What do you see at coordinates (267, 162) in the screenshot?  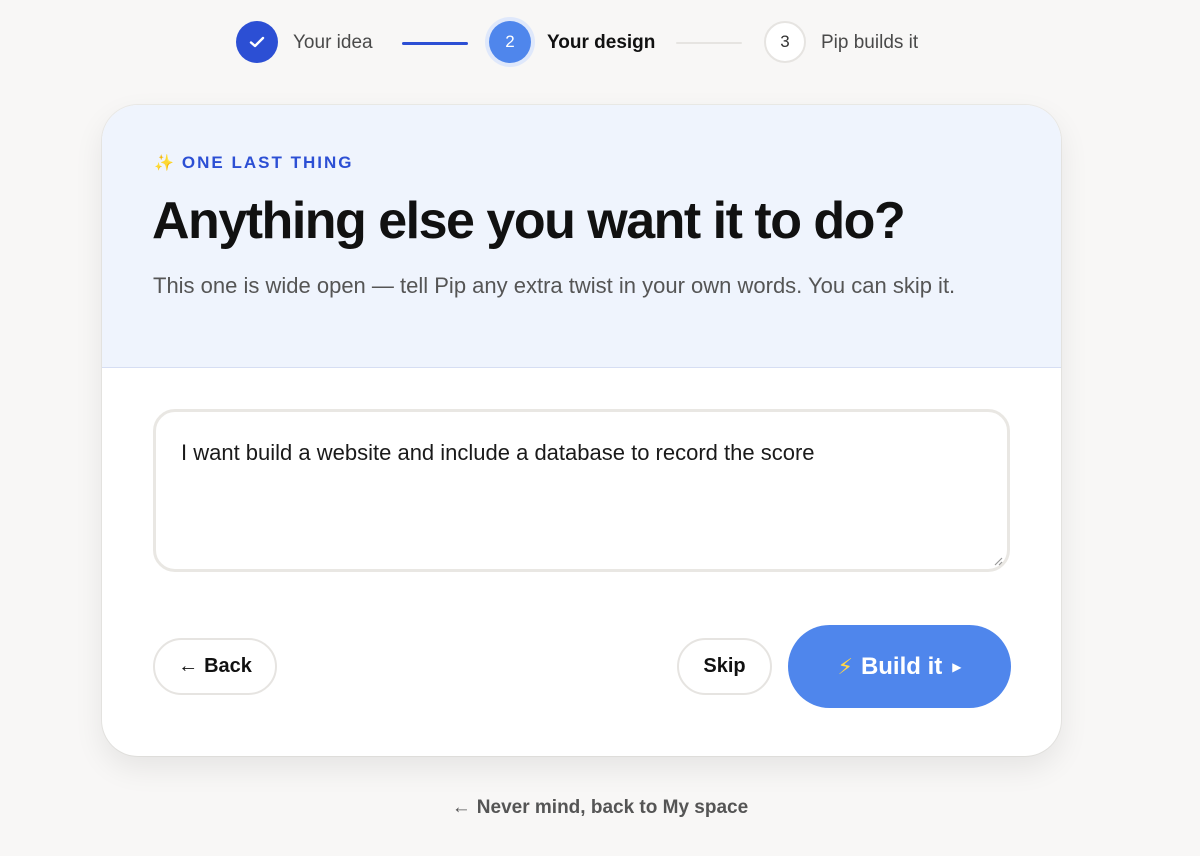 I see `eyebrow-text: ONE LAST THING` at bounding box center [267, 162].